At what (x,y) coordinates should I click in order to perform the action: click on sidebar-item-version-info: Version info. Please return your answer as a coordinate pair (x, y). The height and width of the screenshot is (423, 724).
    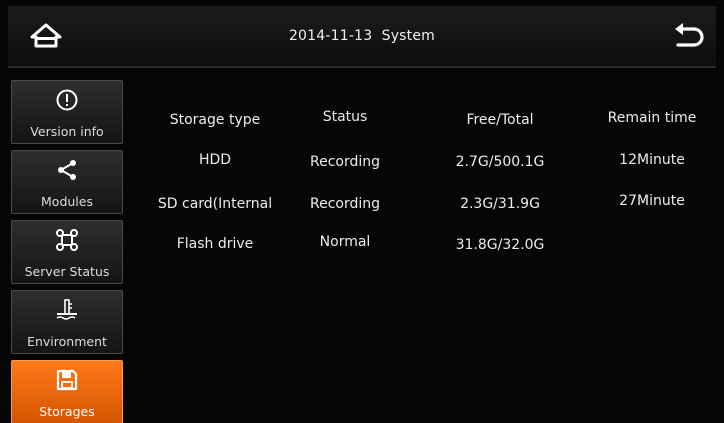
    Looking at the image, I should click on (67, 112).